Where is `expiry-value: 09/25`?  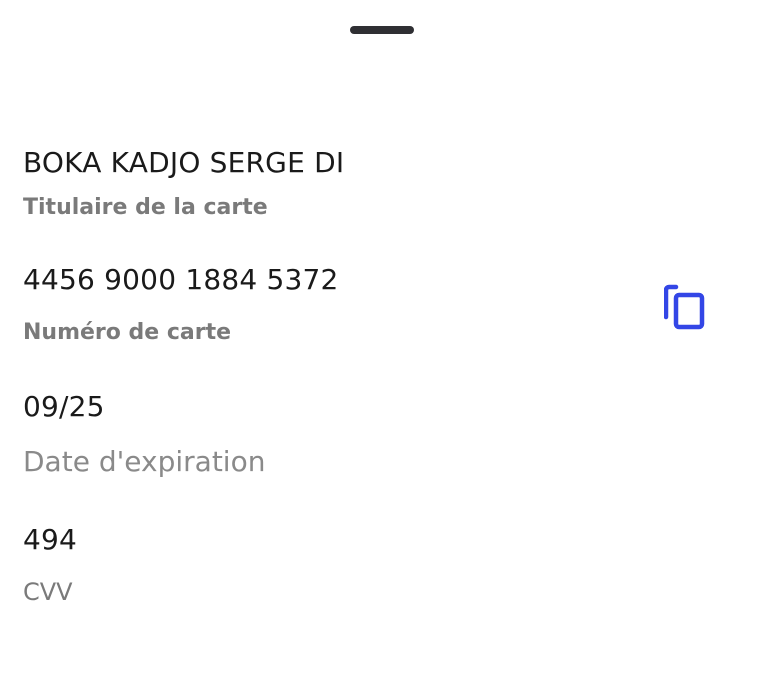
expiry-value: 09/25 is located at coordinates (64, 406).